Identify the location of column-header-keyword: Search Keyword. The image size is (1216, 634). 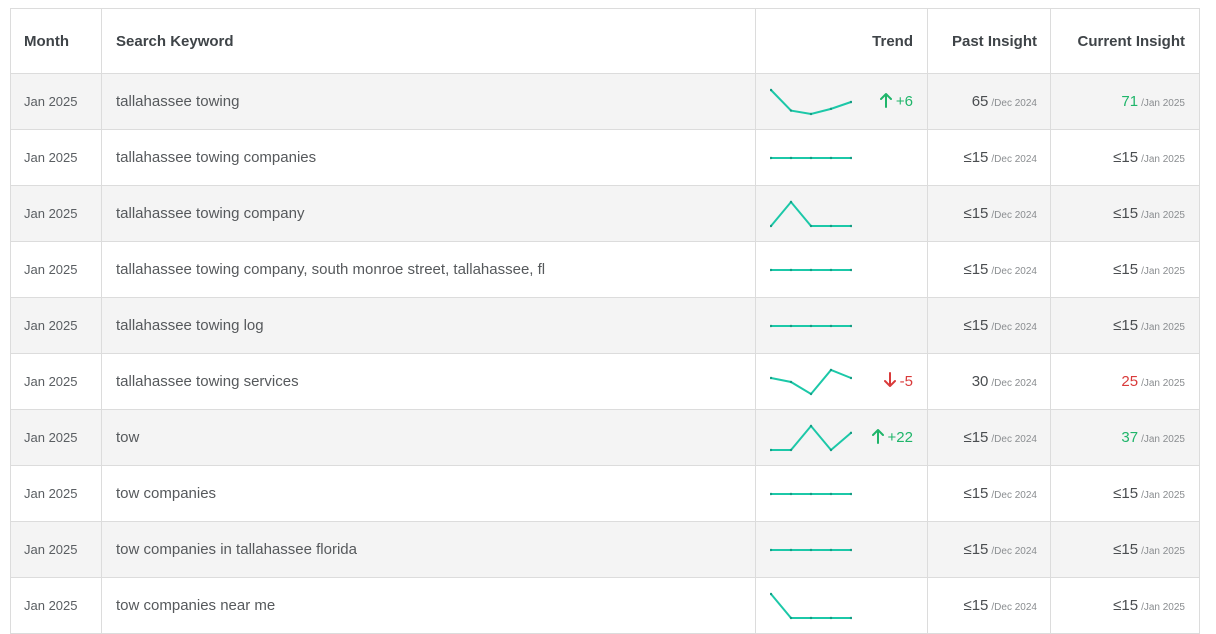
(428, 41).